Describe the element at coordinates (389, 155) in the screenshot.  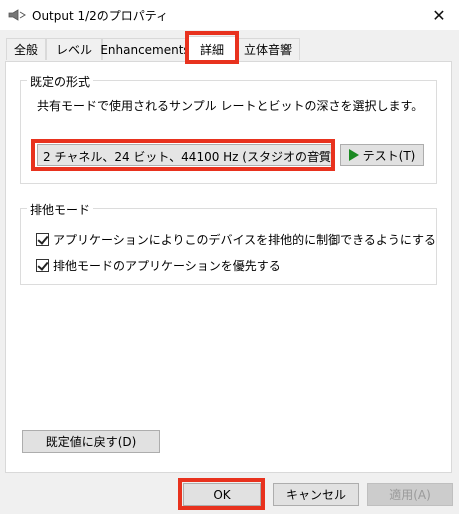
I see `test-button-label: テスト(T)` at that location.